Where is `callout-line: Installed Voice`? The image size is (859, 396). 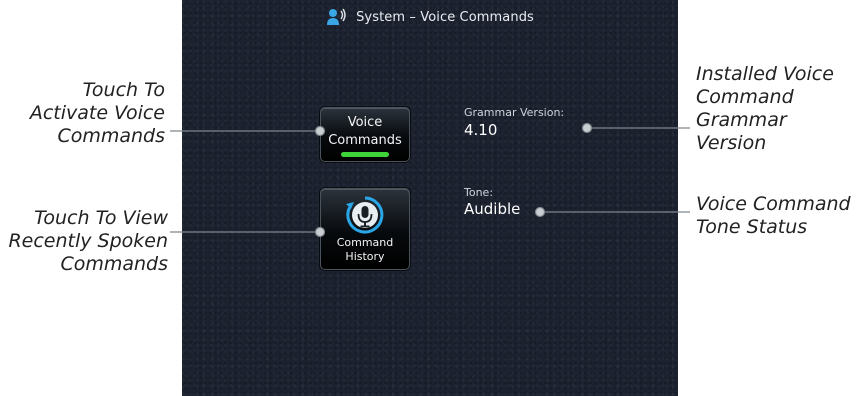 callout-line: Installed Voice is located at coordinates (765, 74).